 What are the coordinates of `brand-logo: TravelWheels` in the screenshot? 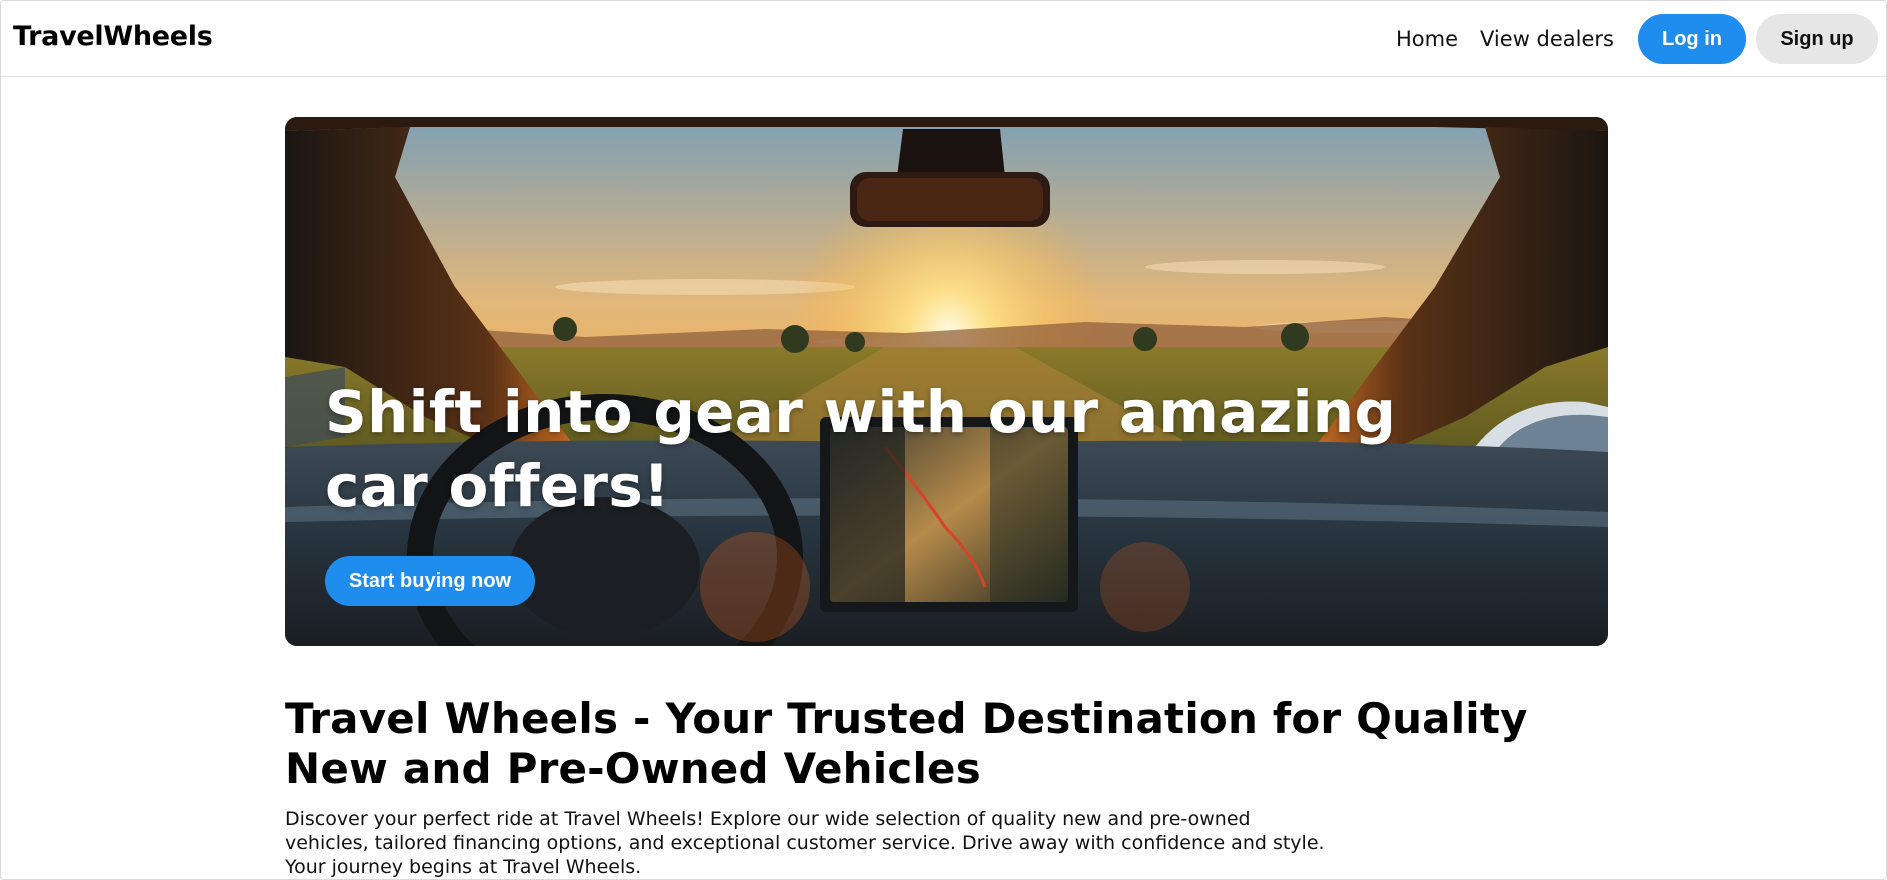 It's located at (113, 36).